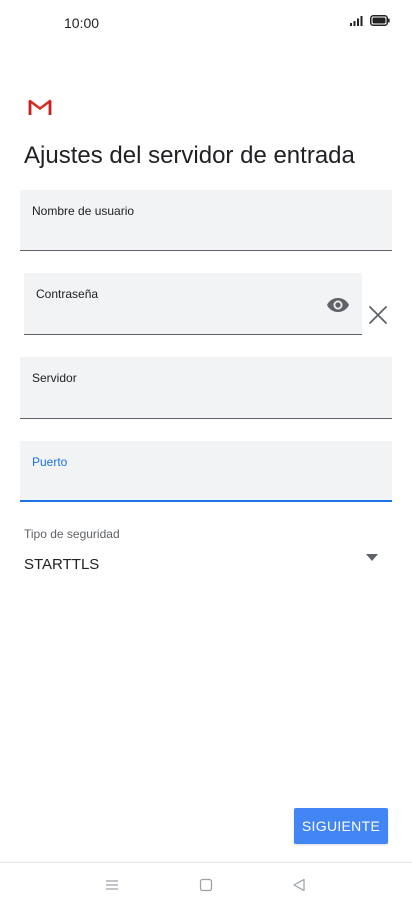 The height and width of the screenshot is (906, 412). What do you see at coordinates (372, 557) in the screenshot?
I see `dropdown-arrow-icon` at bounding box center [372, 557].